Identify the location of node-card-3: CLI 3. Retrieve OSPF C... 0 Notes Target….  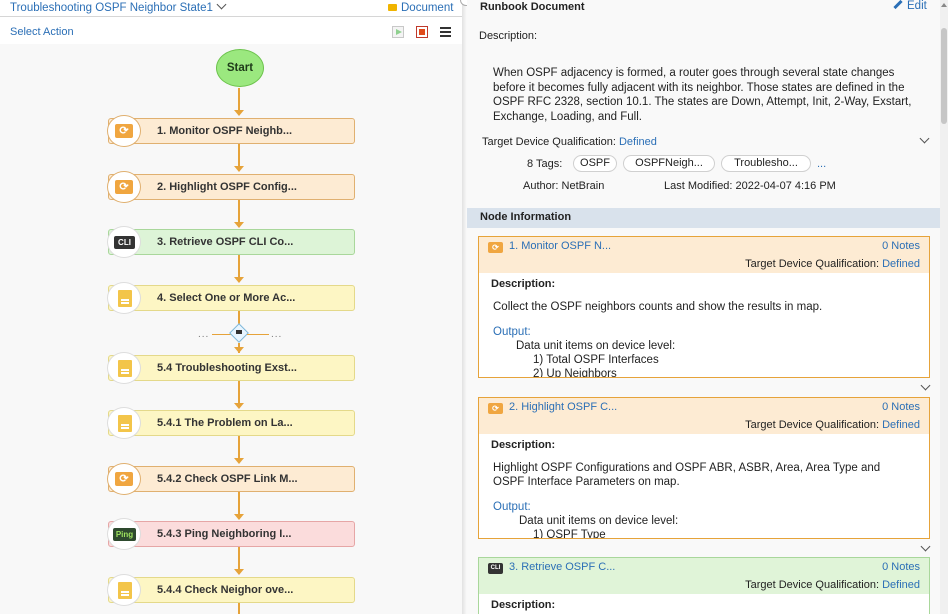
(704, 585).